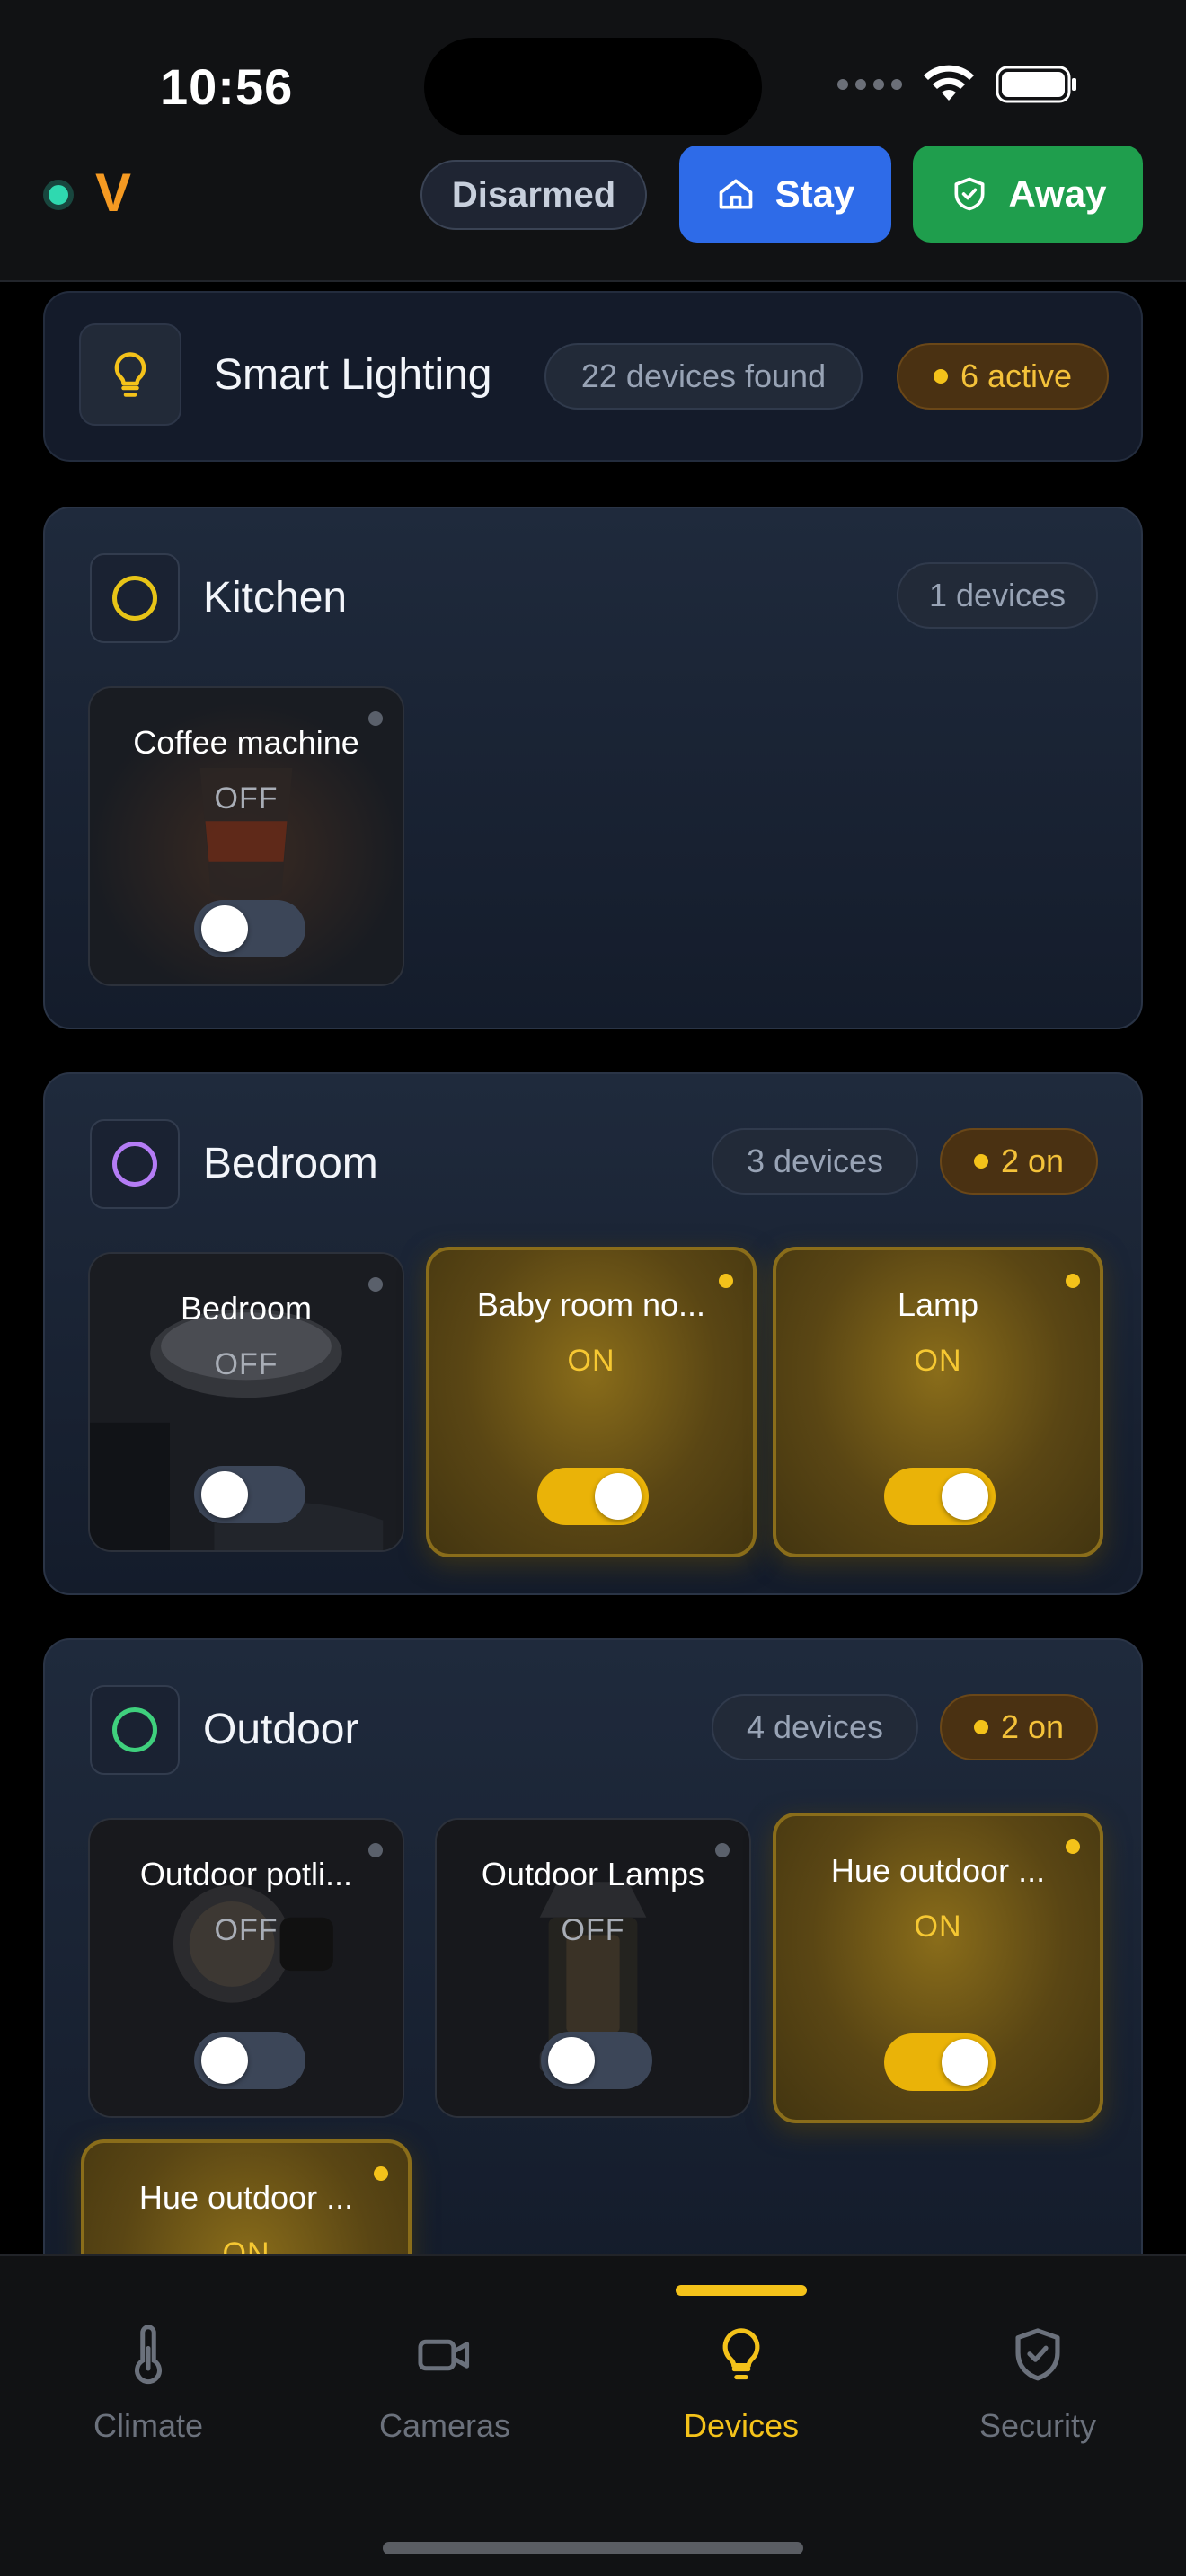 The image size is (1186, 2576). What do you see at coordinates (593, 1968) in the screenshot?
I see `device-tile: Outdoor Lamps OFF` at bounding box center [593, 1968].